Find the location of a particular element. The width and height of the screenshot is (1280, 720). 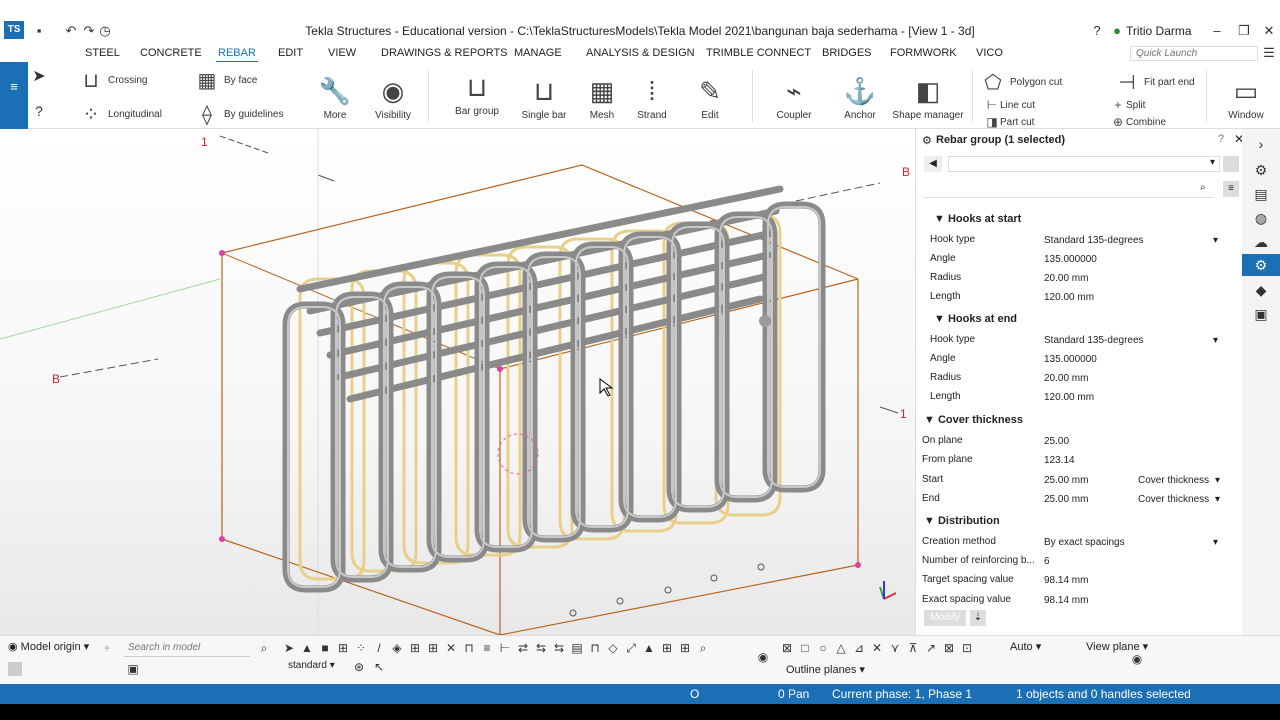

combine-button: ⊕ Combine is located at coordinates (1139, 122).